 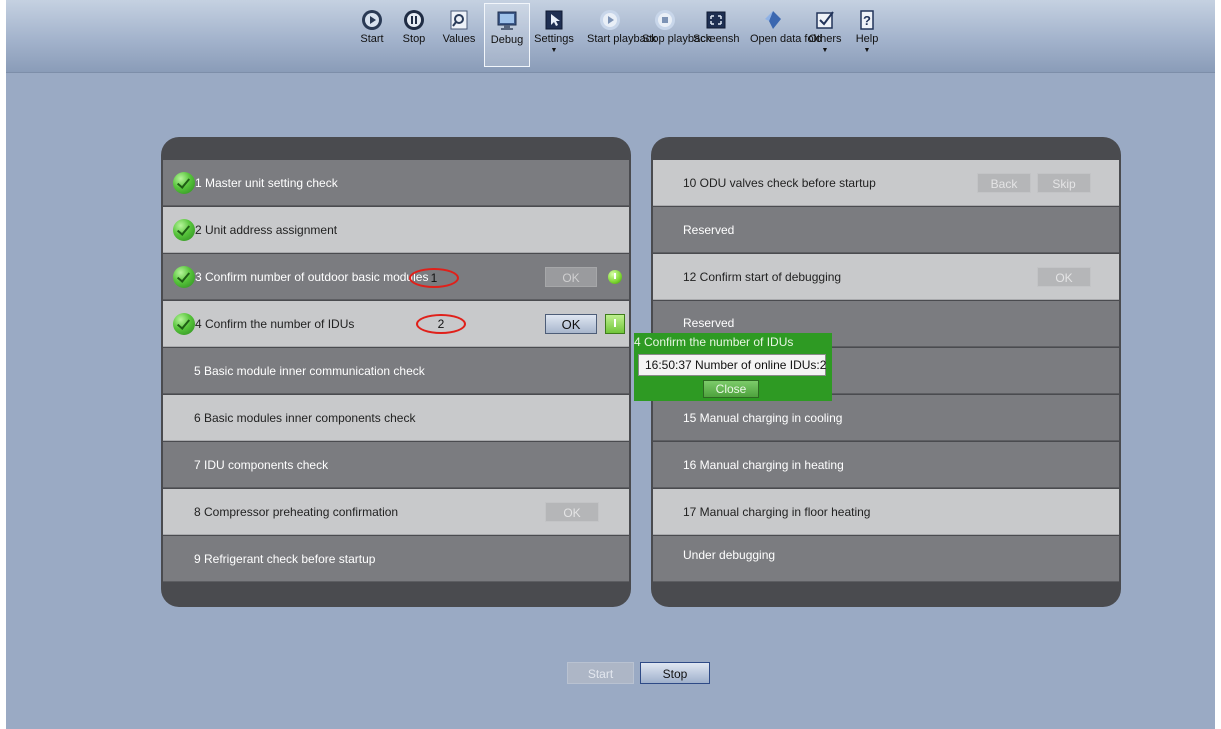 What do you see at coordinates (886, 512) in the screenshot?
I see `step-row: 17 Manual charging in floor heating` at bounding box center [886, 512].